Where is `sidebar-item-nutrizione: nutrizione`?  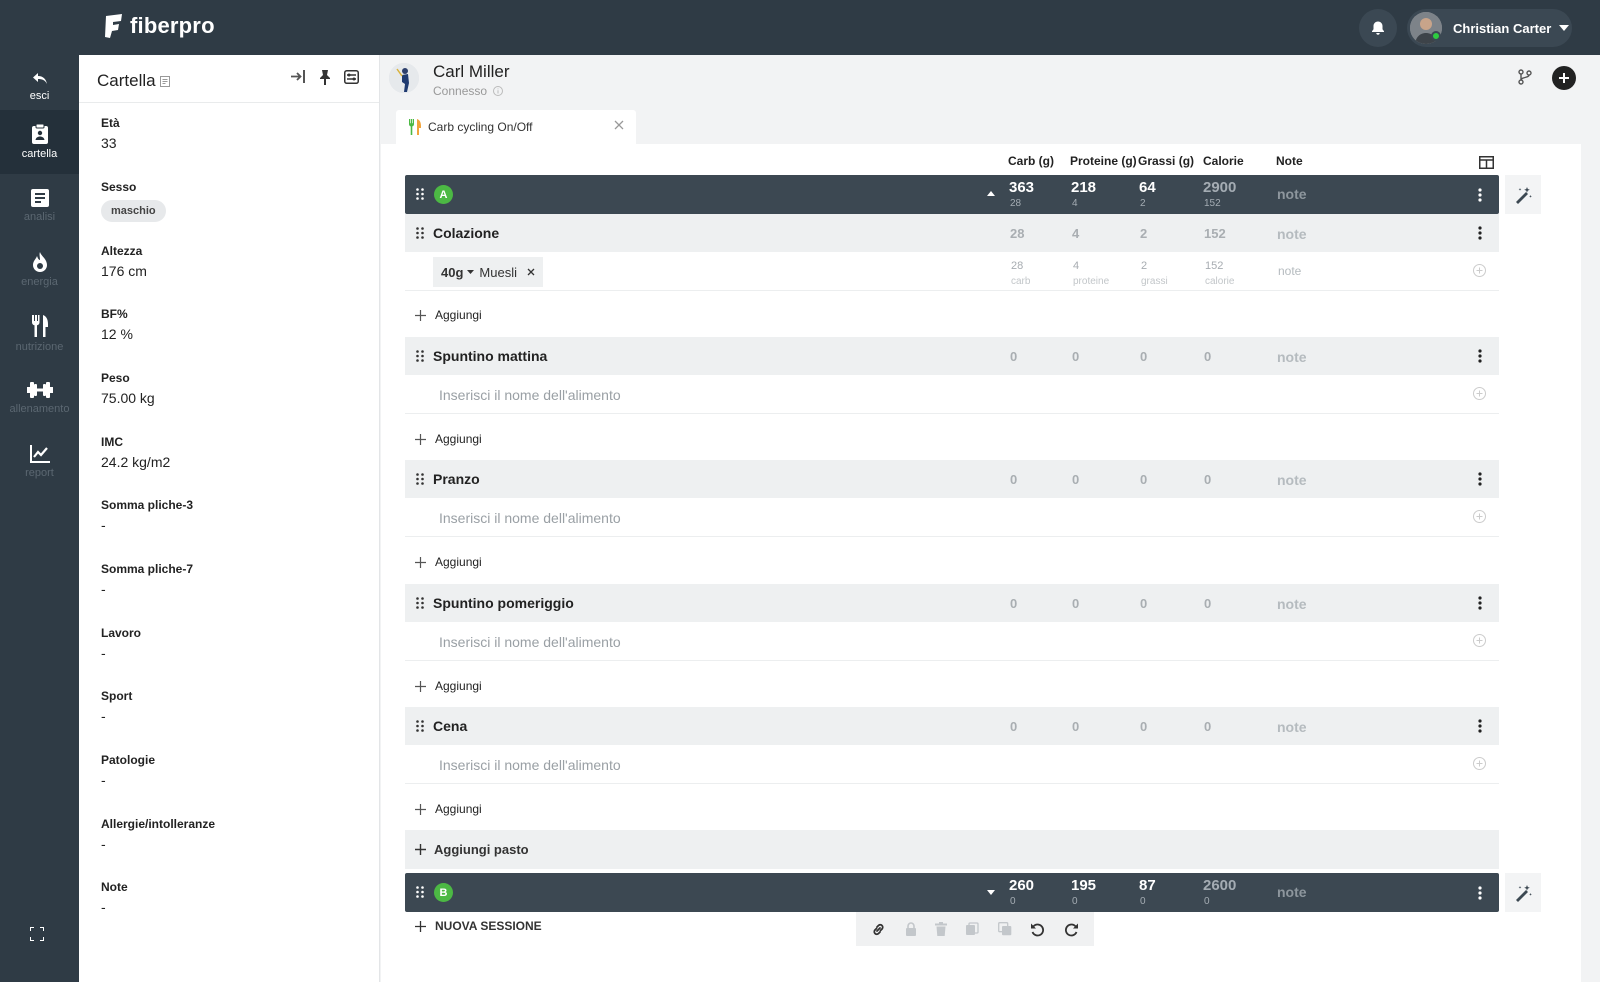
sidebar-item-nutrizione: nutrizione is located at coordinates (39, 334).